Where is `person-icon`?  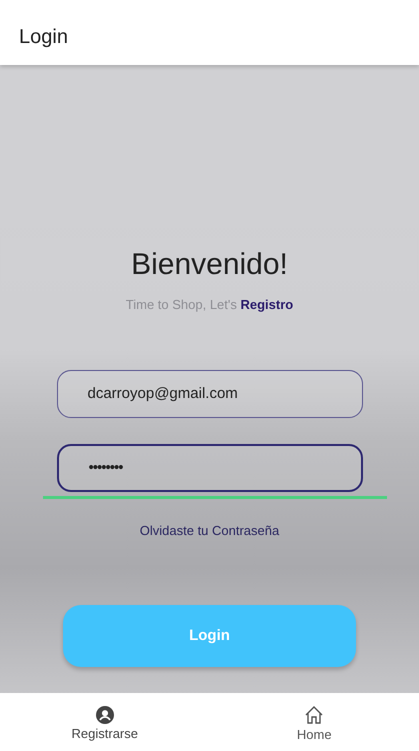
person-icon is located at coordinates (105, 715).